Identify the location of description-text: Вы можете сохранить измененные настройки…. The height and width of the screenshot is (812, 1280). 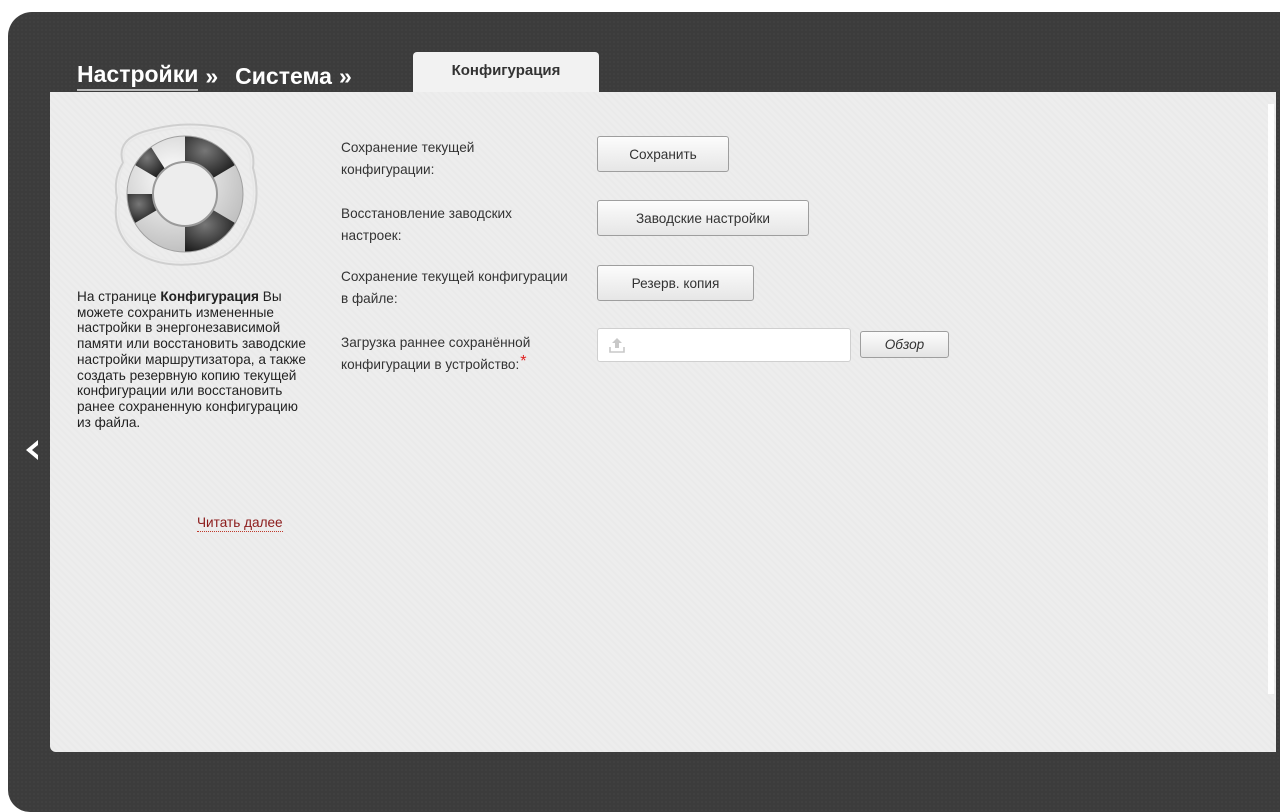
(191, 359).